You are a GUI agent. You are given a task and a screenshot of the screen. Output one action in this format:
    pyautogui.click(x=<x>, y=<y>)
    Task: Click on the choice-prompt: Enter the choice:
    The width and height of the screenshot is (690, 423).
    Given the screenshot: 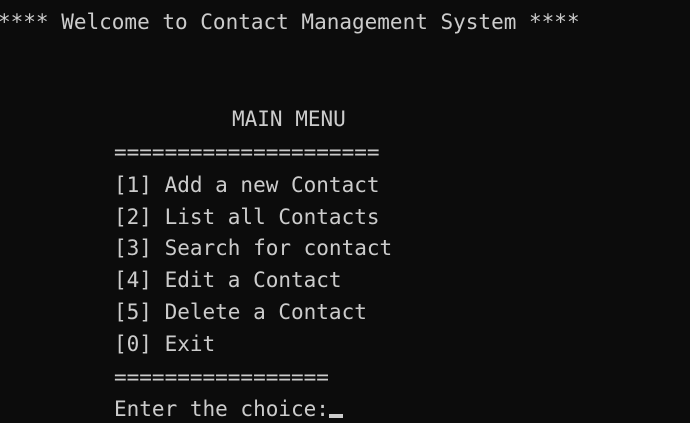 What is the action you would take?
    pyautogui.click(x=221, y=409)
    